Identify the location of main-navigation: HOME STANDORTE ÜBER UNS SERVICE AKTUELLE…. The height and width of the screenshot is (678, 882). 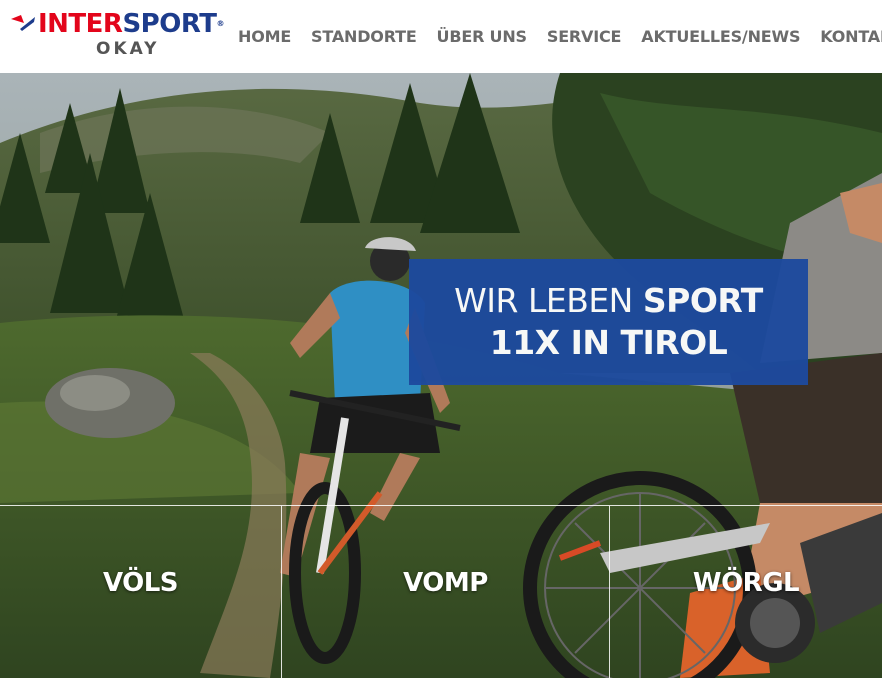
(560, 37).